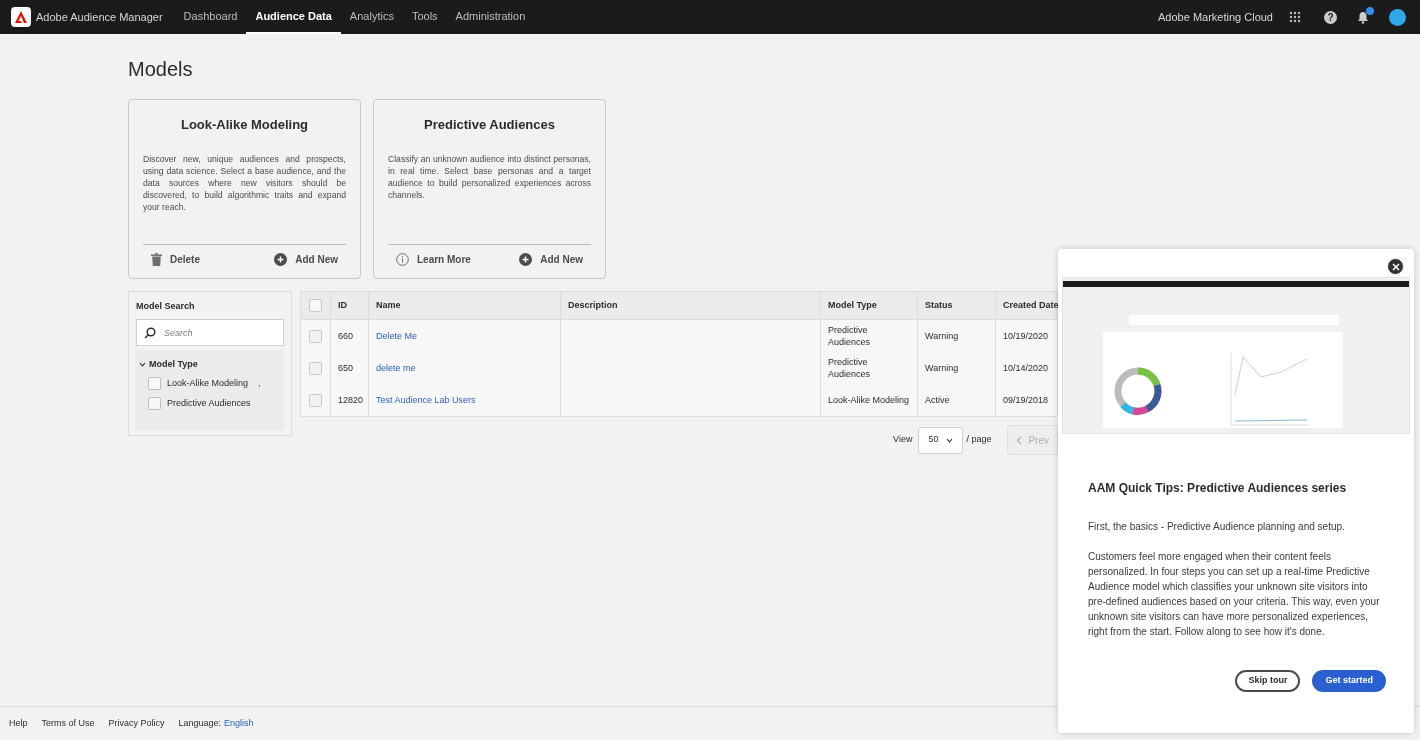 This screenshot has height=740, width=1420. What do you see at coordinates (433, 259) in the screenshot?
I see `card-action-button: Learn More` at bounding box center [433, 259].